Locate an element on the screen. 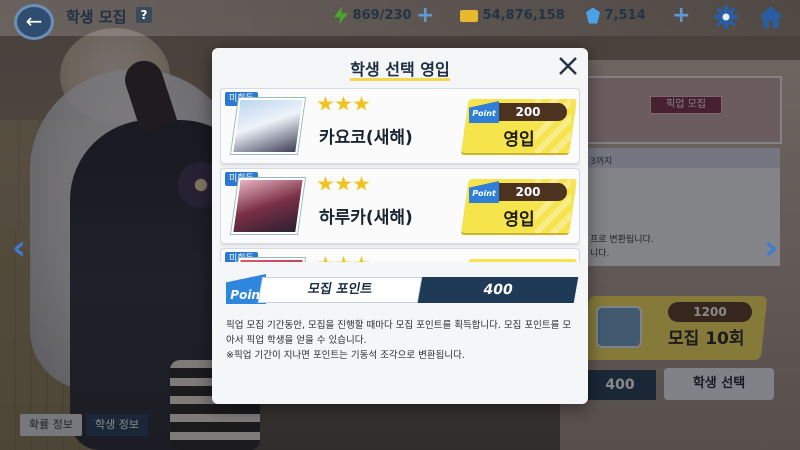 Image resolution: width=800 pixels, height=450 pixels. home-icon is located at coordinates (771, 17).